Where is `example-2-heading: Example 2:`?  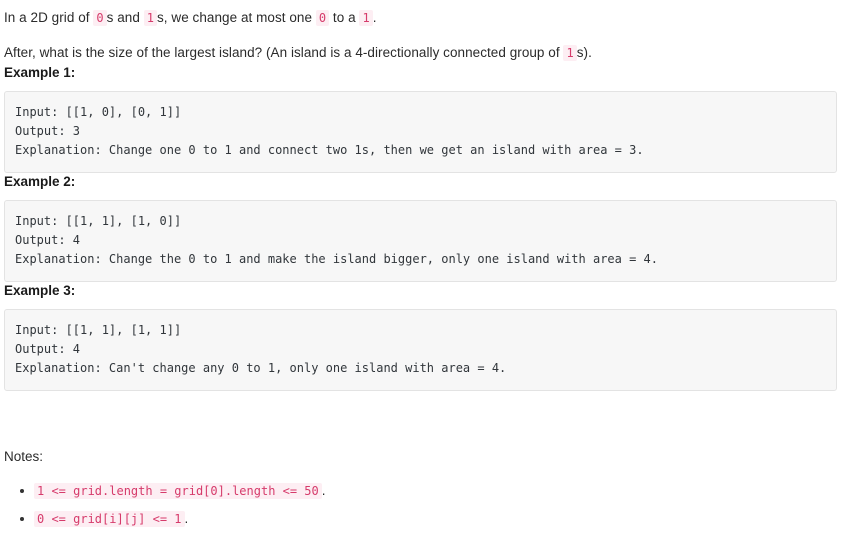 example-2-heading: Example 2: is located at coordinates (40, 181).